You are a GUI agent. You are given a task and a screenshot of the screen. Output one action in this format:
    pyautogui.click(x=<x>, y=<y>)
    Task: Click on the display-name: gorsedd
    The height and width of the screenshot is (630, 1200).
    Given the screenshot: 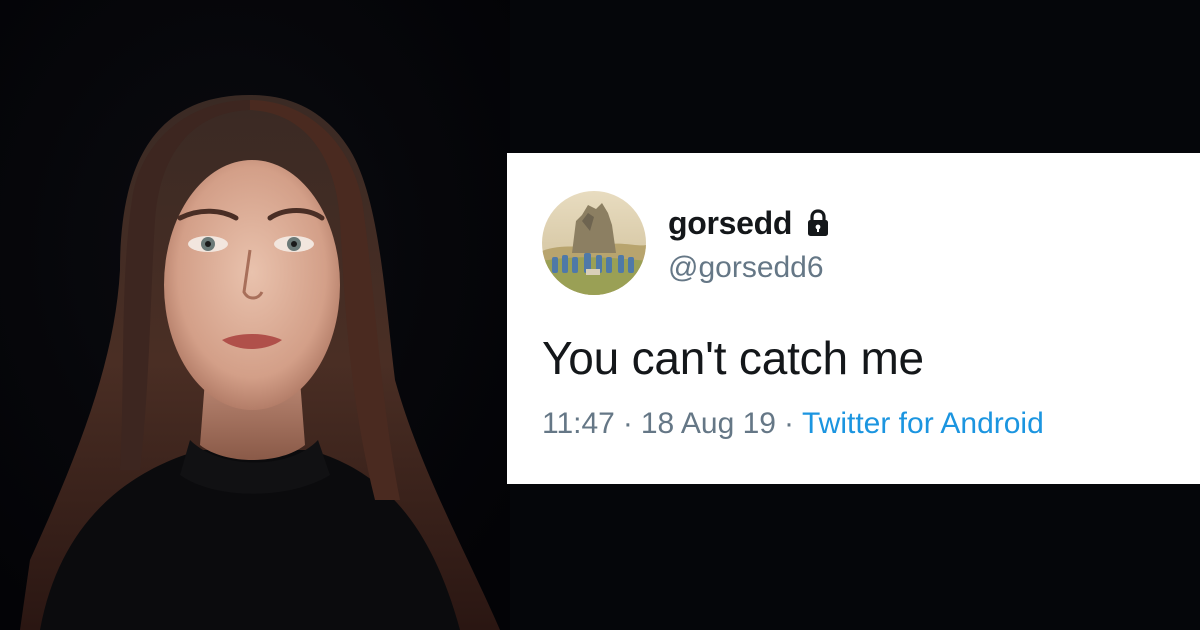 What is the action you would take?
    pyautogui.click(x=730, y=223)
    